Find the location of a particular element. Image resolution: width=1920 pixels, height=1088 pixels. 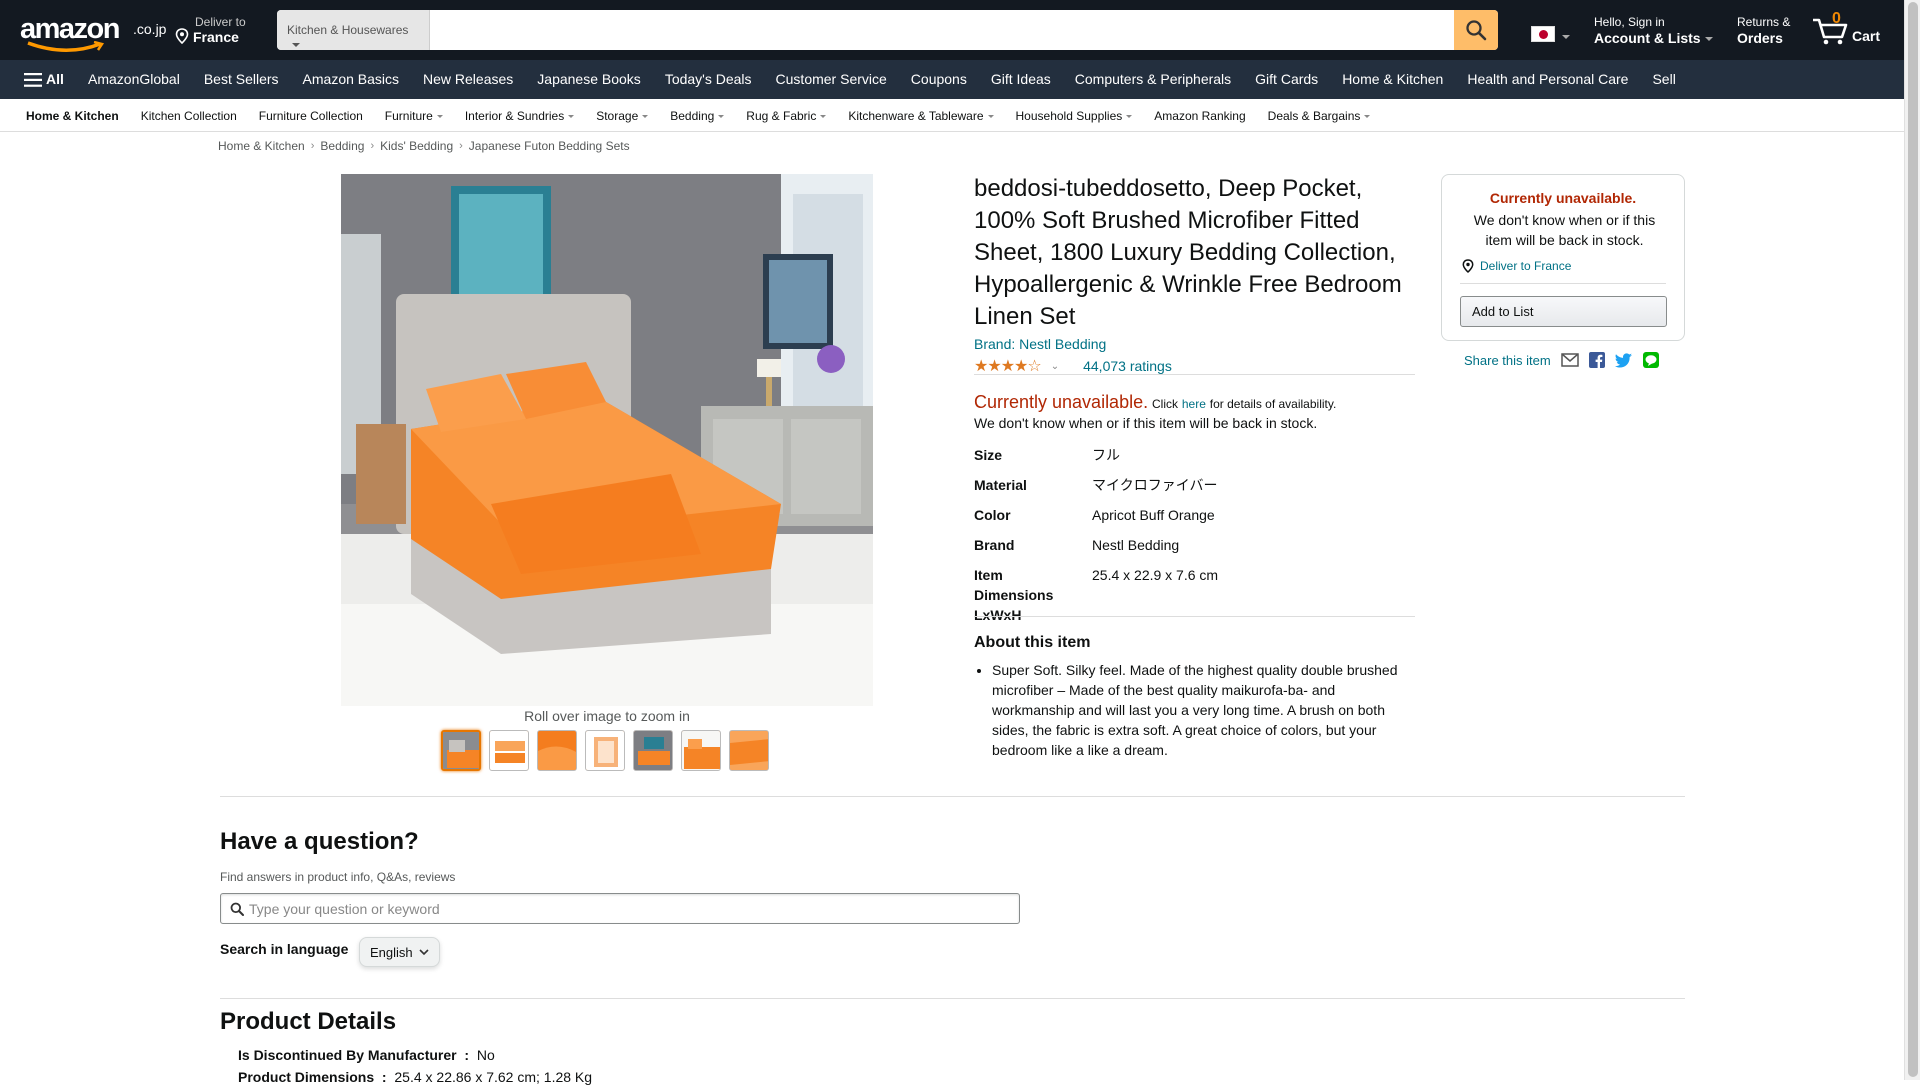

buybox-deliver: Deliver to France is located at coordinates (1516, 266).